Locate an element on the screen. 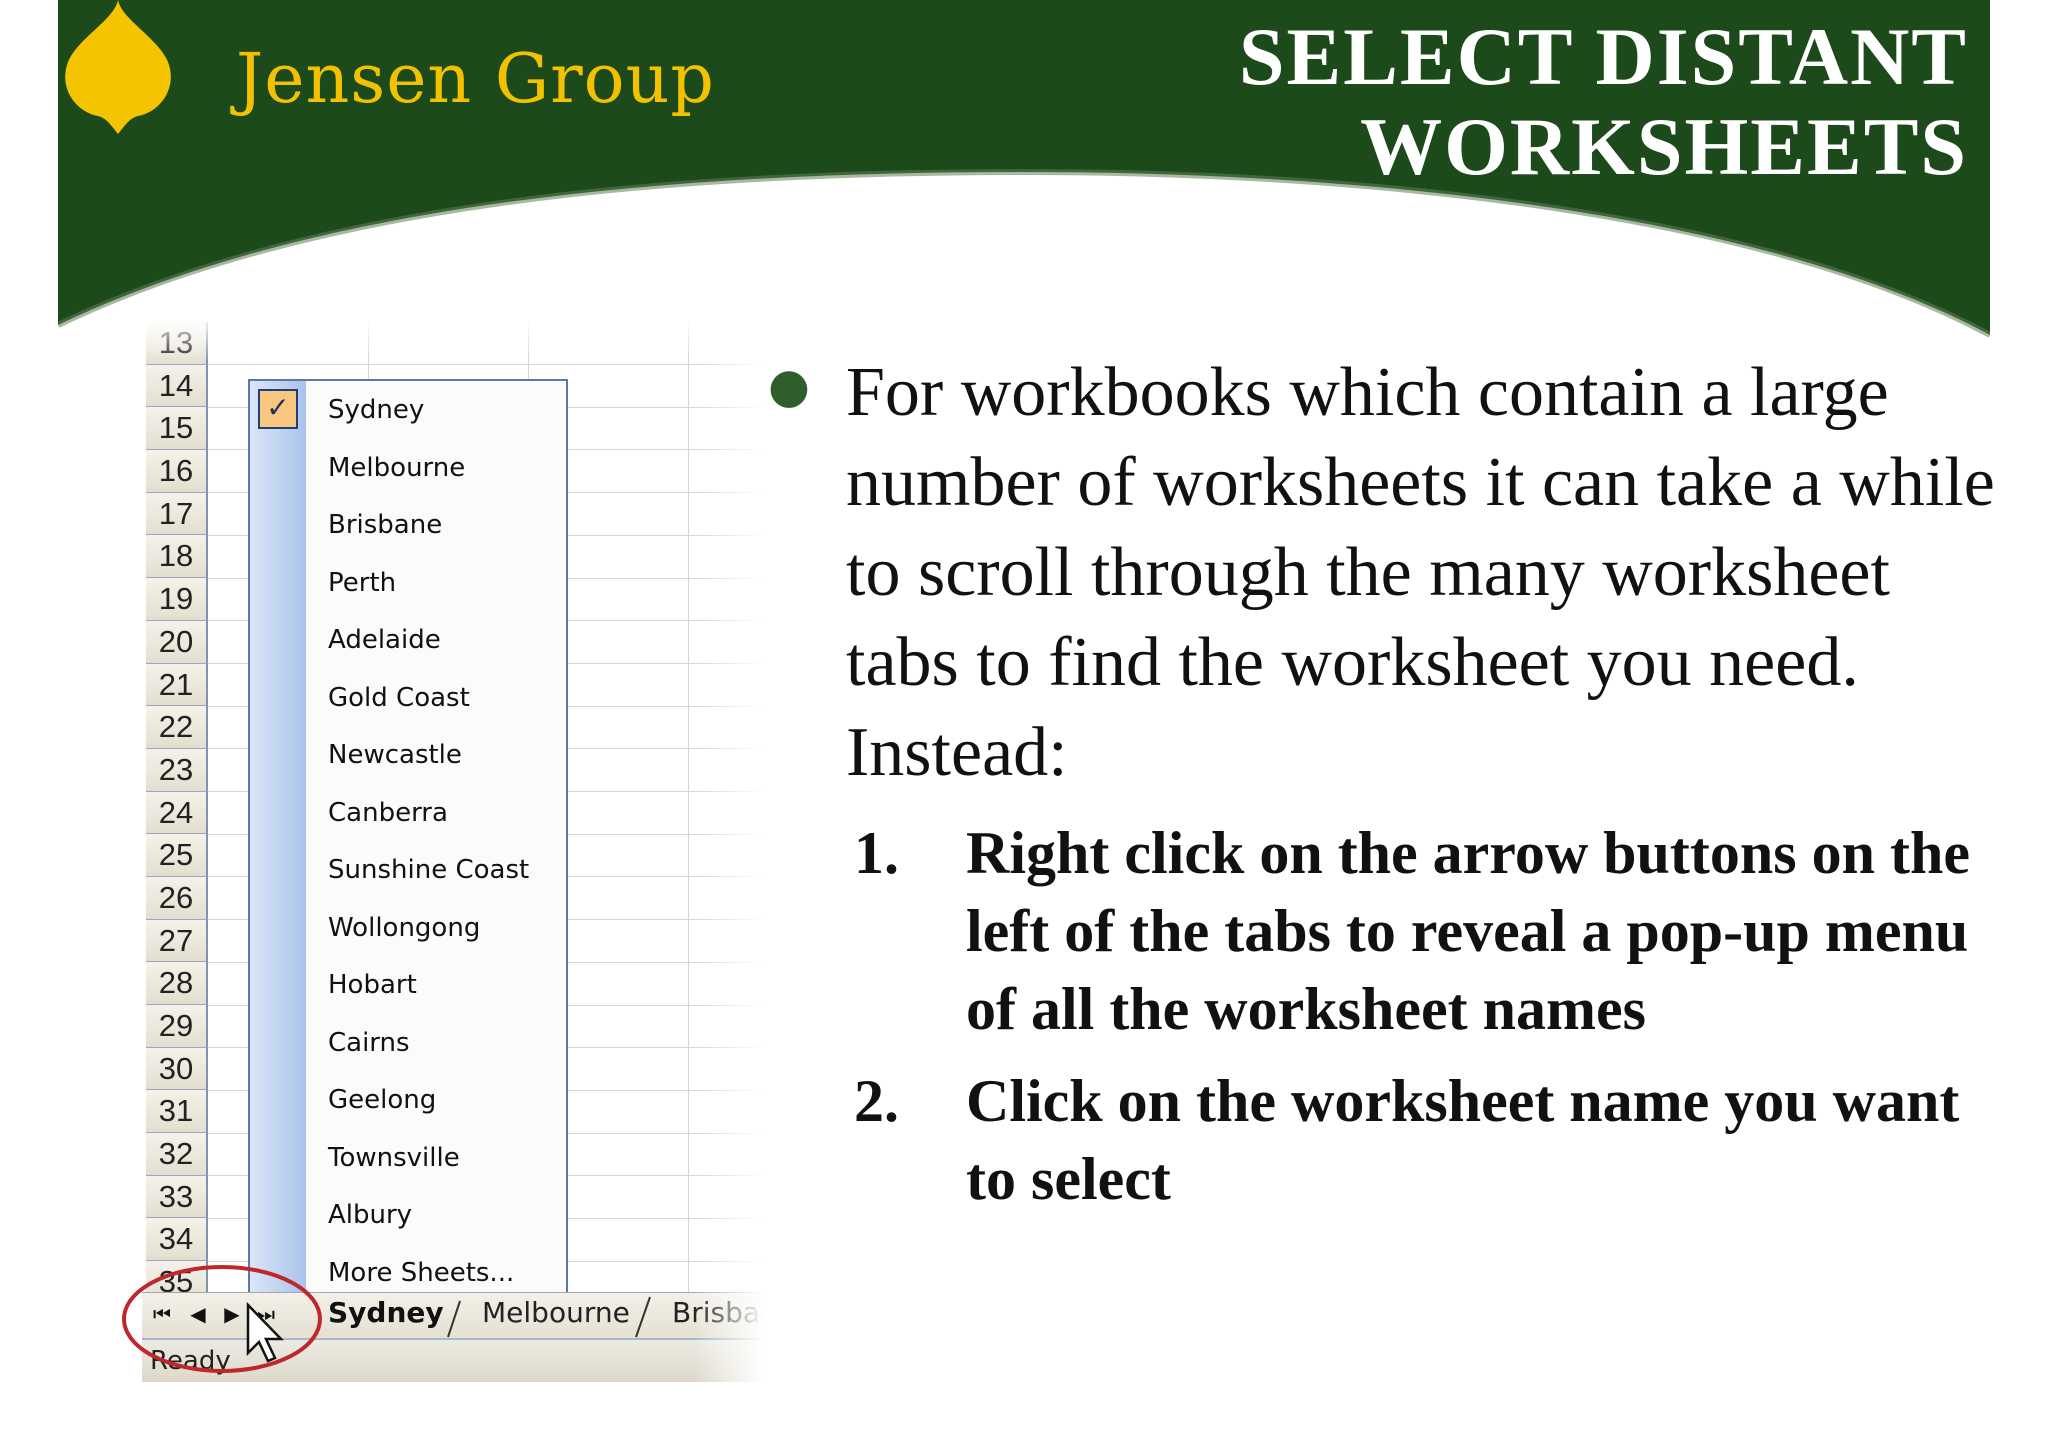 This screenshot has width=2048, height=1447. row-header: 30 is located at coordinates (177, 1069).